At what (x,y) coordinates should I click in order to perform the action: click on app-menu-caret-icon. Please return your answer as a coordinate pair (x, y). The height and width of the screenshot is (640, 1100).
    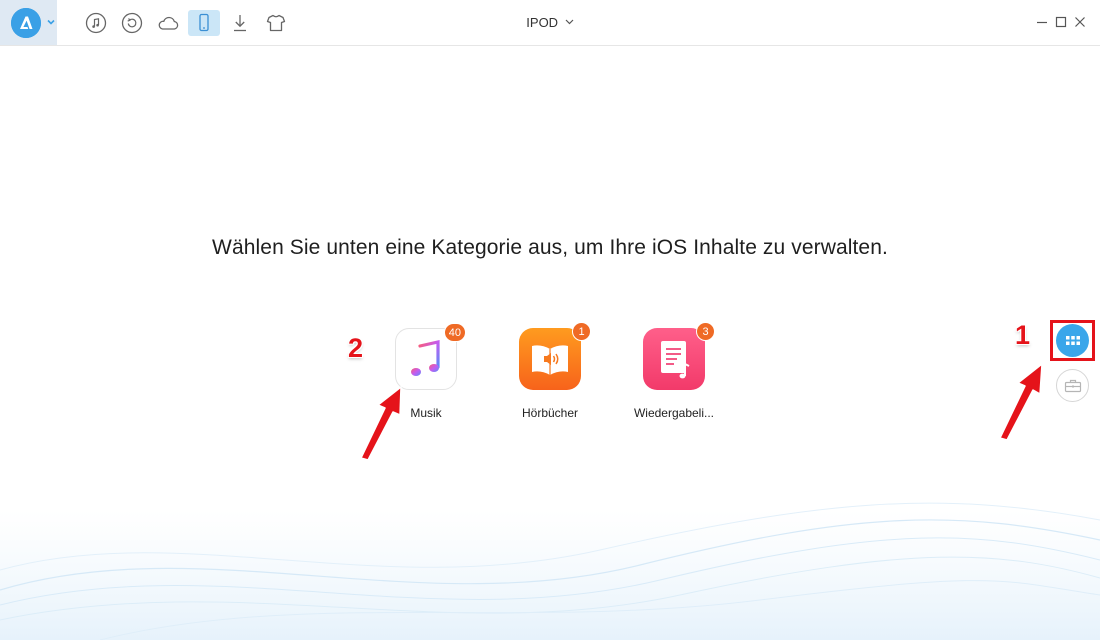
    Looking at the image, I should click on (51, 22).